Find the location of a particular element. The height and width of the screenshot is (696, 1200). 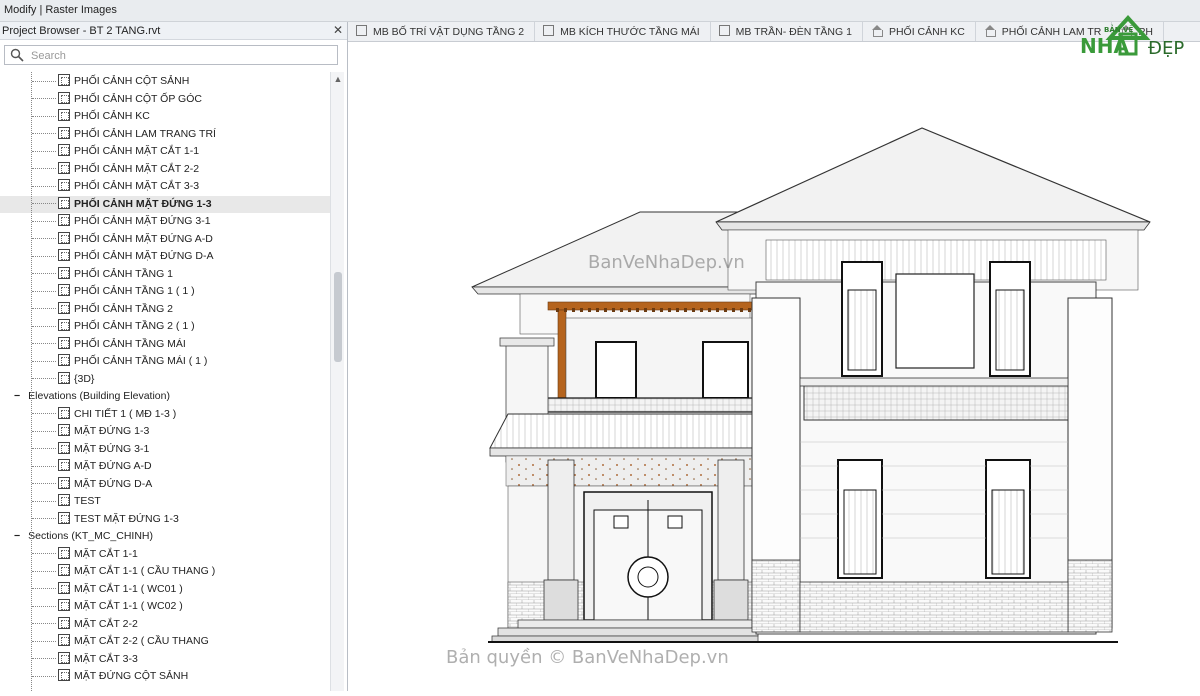

tree-view-node: MẶT ĐỨNG D-A is located at coordinates (76, 484).